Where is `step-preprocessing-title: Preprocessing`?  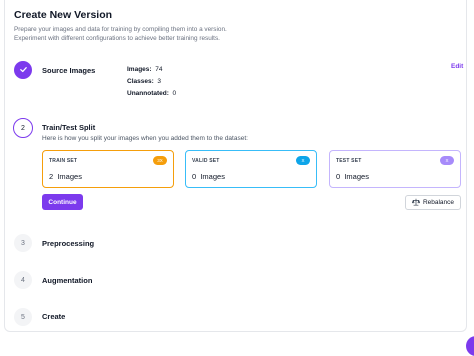 step-preprocessing-title: Preprocessing is located at coordinates (68, 243).